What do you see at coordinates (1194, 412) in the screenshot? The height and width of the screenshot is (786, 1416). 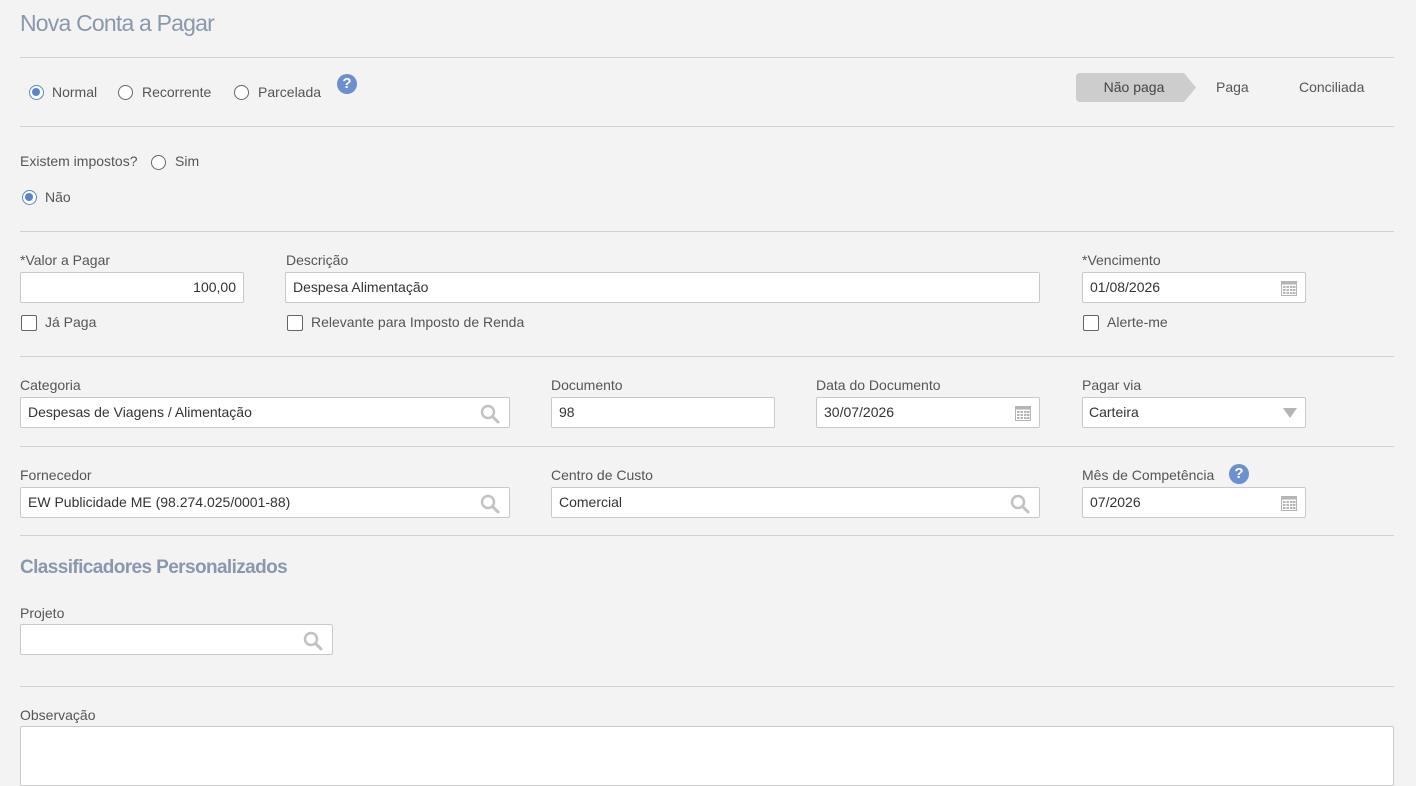 I see `pagar-via-select: Carteira` at bounding box center [1194, 412].